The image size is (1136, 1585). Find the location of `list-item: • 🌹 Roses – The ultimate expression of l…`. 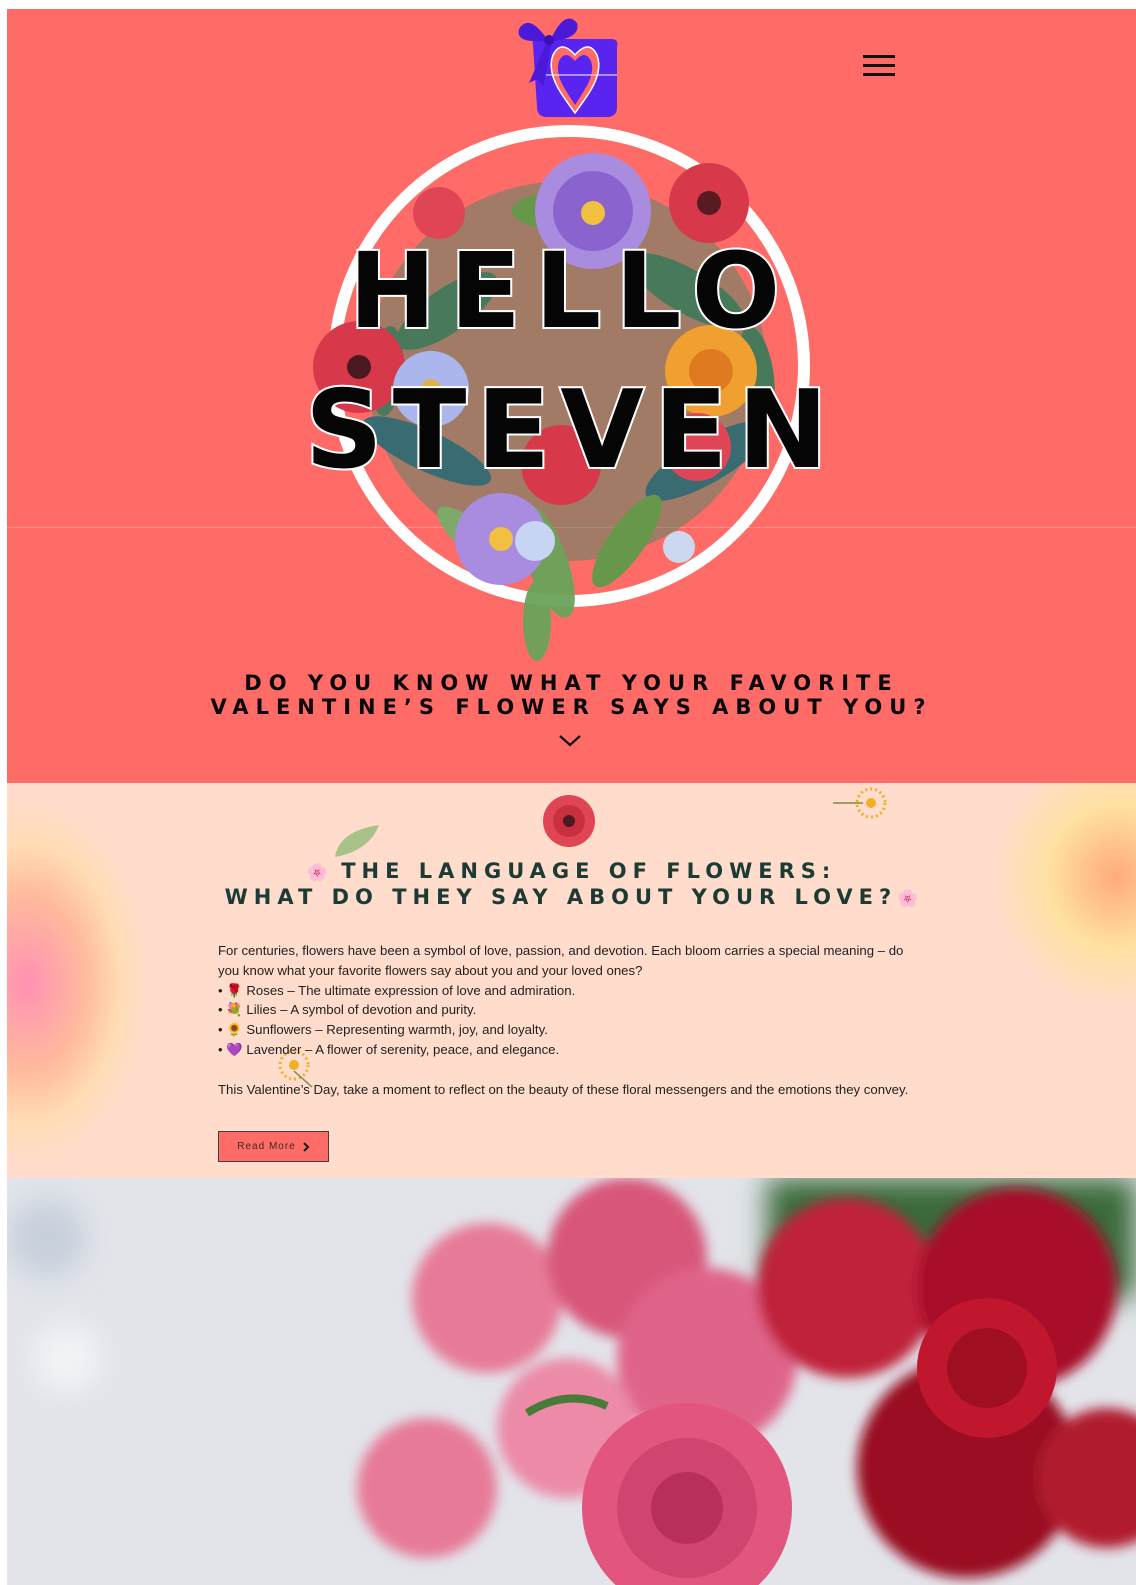

list-item: • 🌹 Roses – The ultimate expression of l… is located at coordinates (397, 990).